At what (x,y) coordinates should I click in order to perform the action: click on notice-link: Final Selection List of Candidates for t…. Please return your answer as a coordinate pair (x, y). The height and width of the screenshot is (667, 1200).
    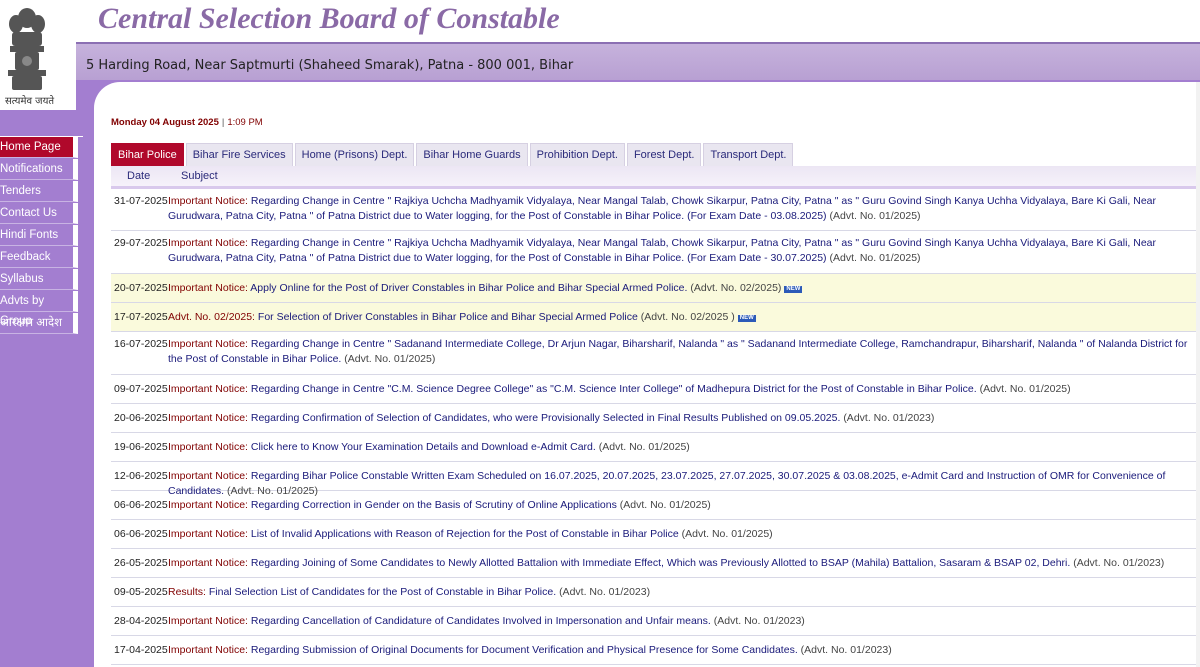
    Looking at the image, I should click on (382, 592).